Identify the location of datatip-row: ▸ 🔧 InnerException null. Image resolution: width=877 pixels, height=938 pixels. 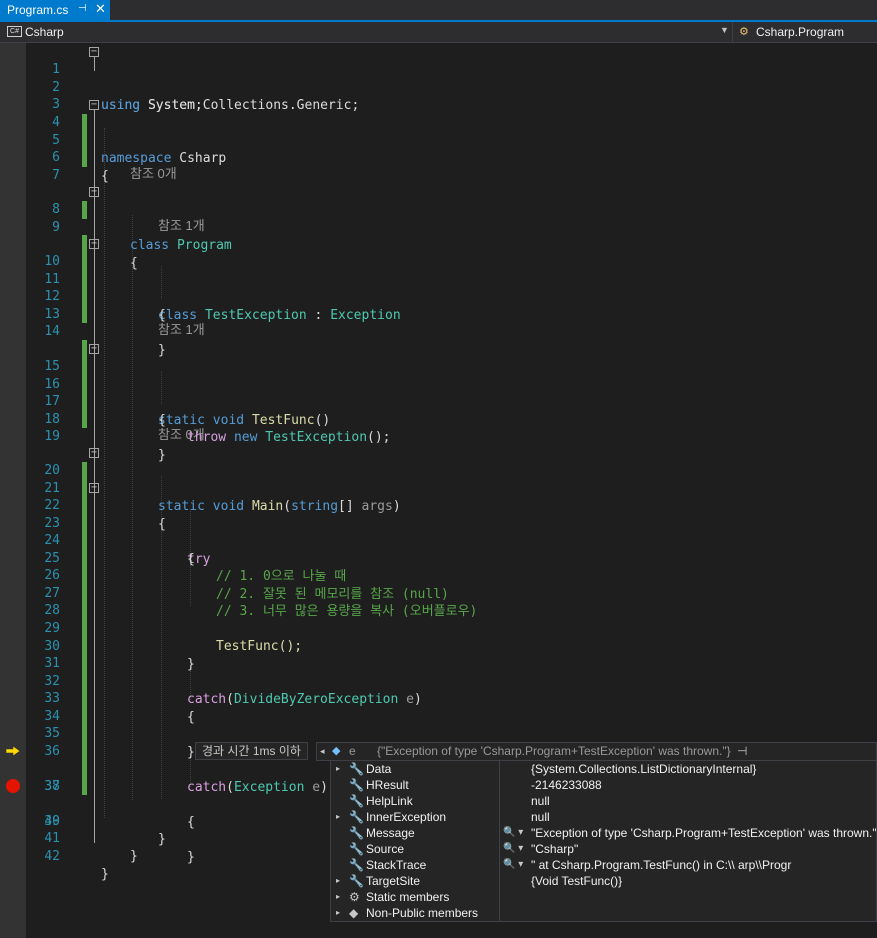
(603, 817).